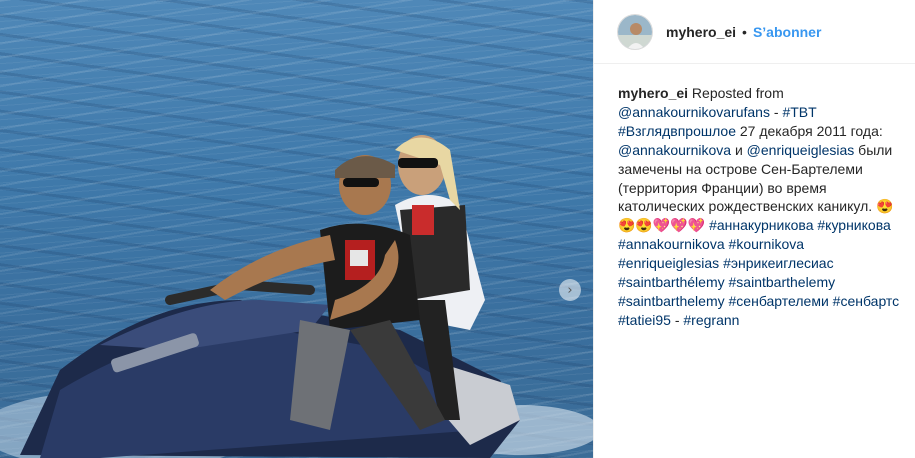 This screenshot has width=915, height=458. Describe the element at coordinates (677, 131) in the screenshot. I see `hashtag-link: #Взглядвпрошлое` at that location.